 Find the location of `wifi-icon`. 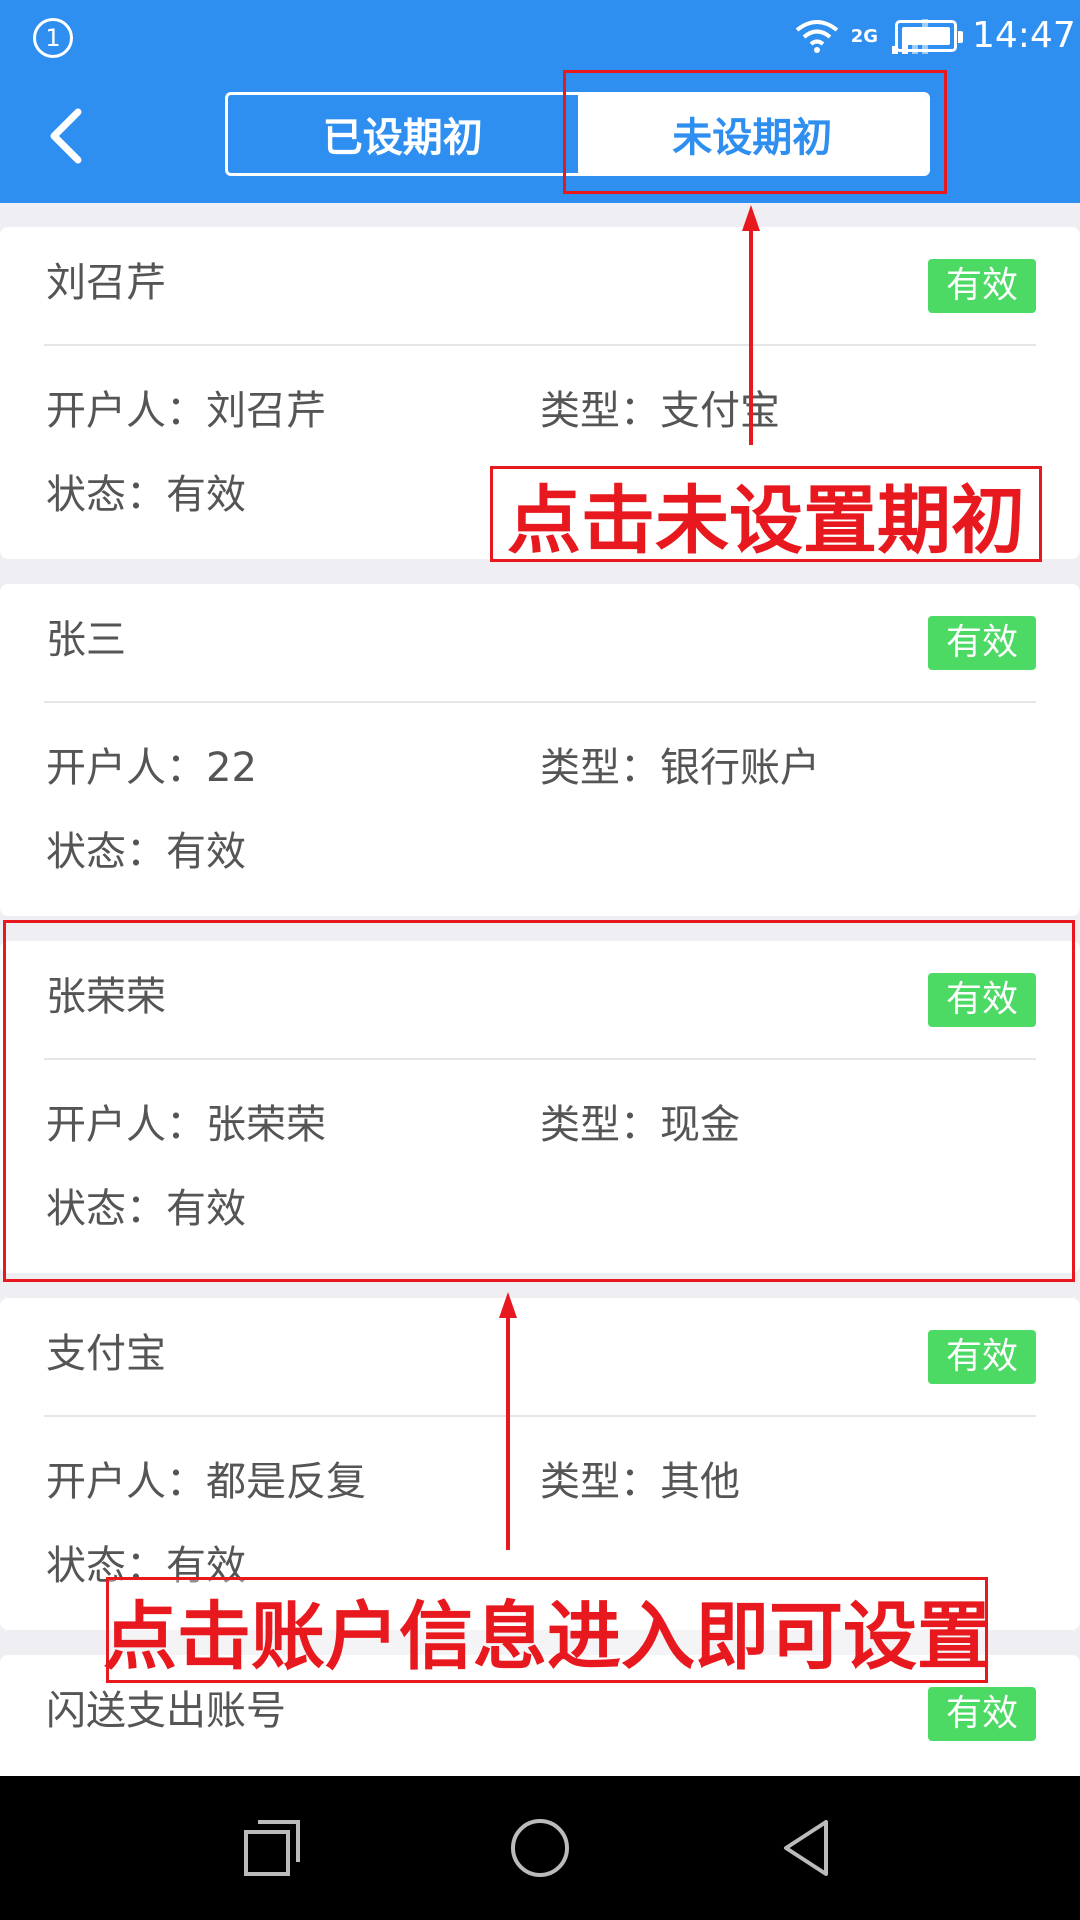

wifi-icon is located at coordinates (816, 36).